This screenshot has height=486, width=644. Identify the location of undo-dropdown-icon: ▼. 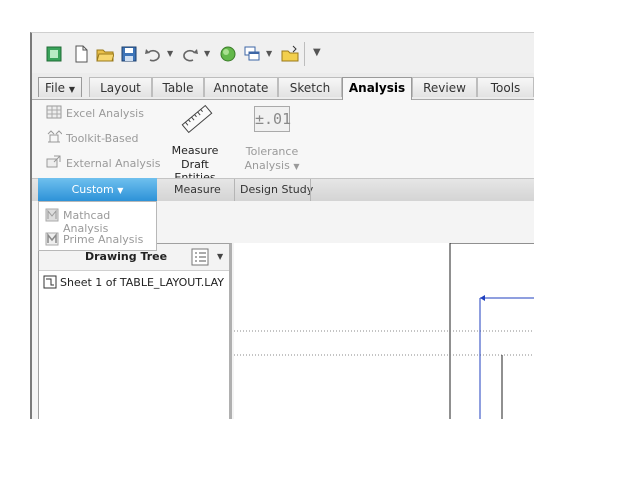
(170, 53).